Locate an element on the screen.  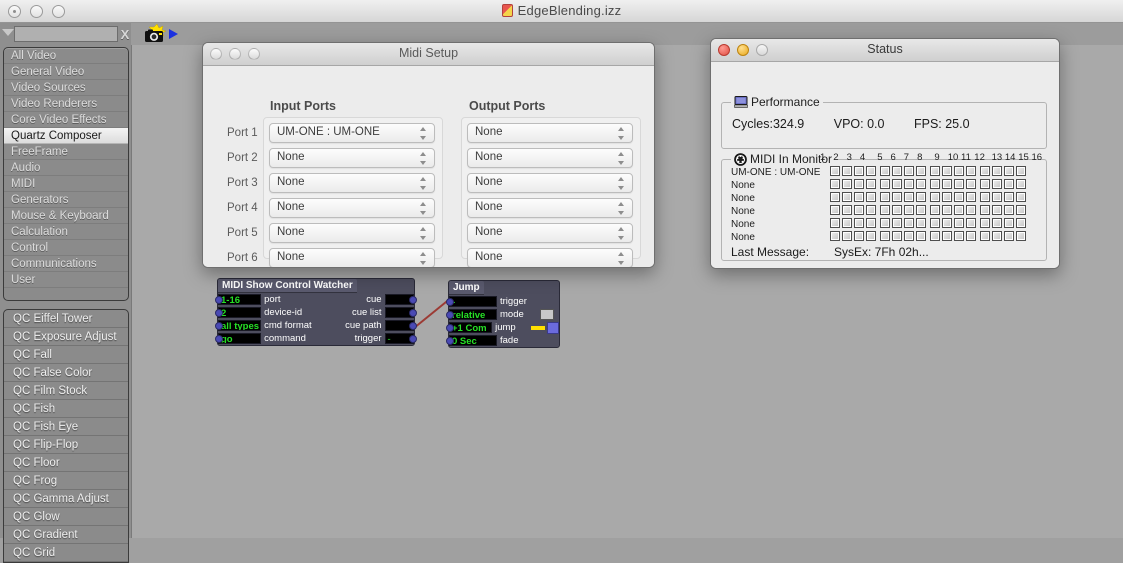
port-value: relative is located at coordinates (473, 314).